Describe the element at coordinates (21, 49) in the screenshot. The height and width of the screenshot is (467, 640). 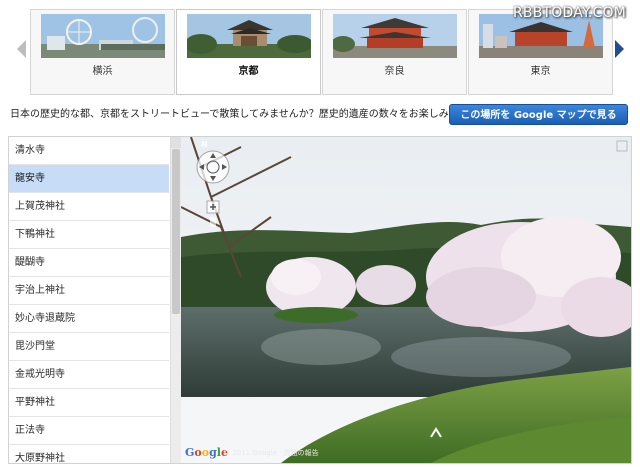
I see `chevron-left-icon` at that location.